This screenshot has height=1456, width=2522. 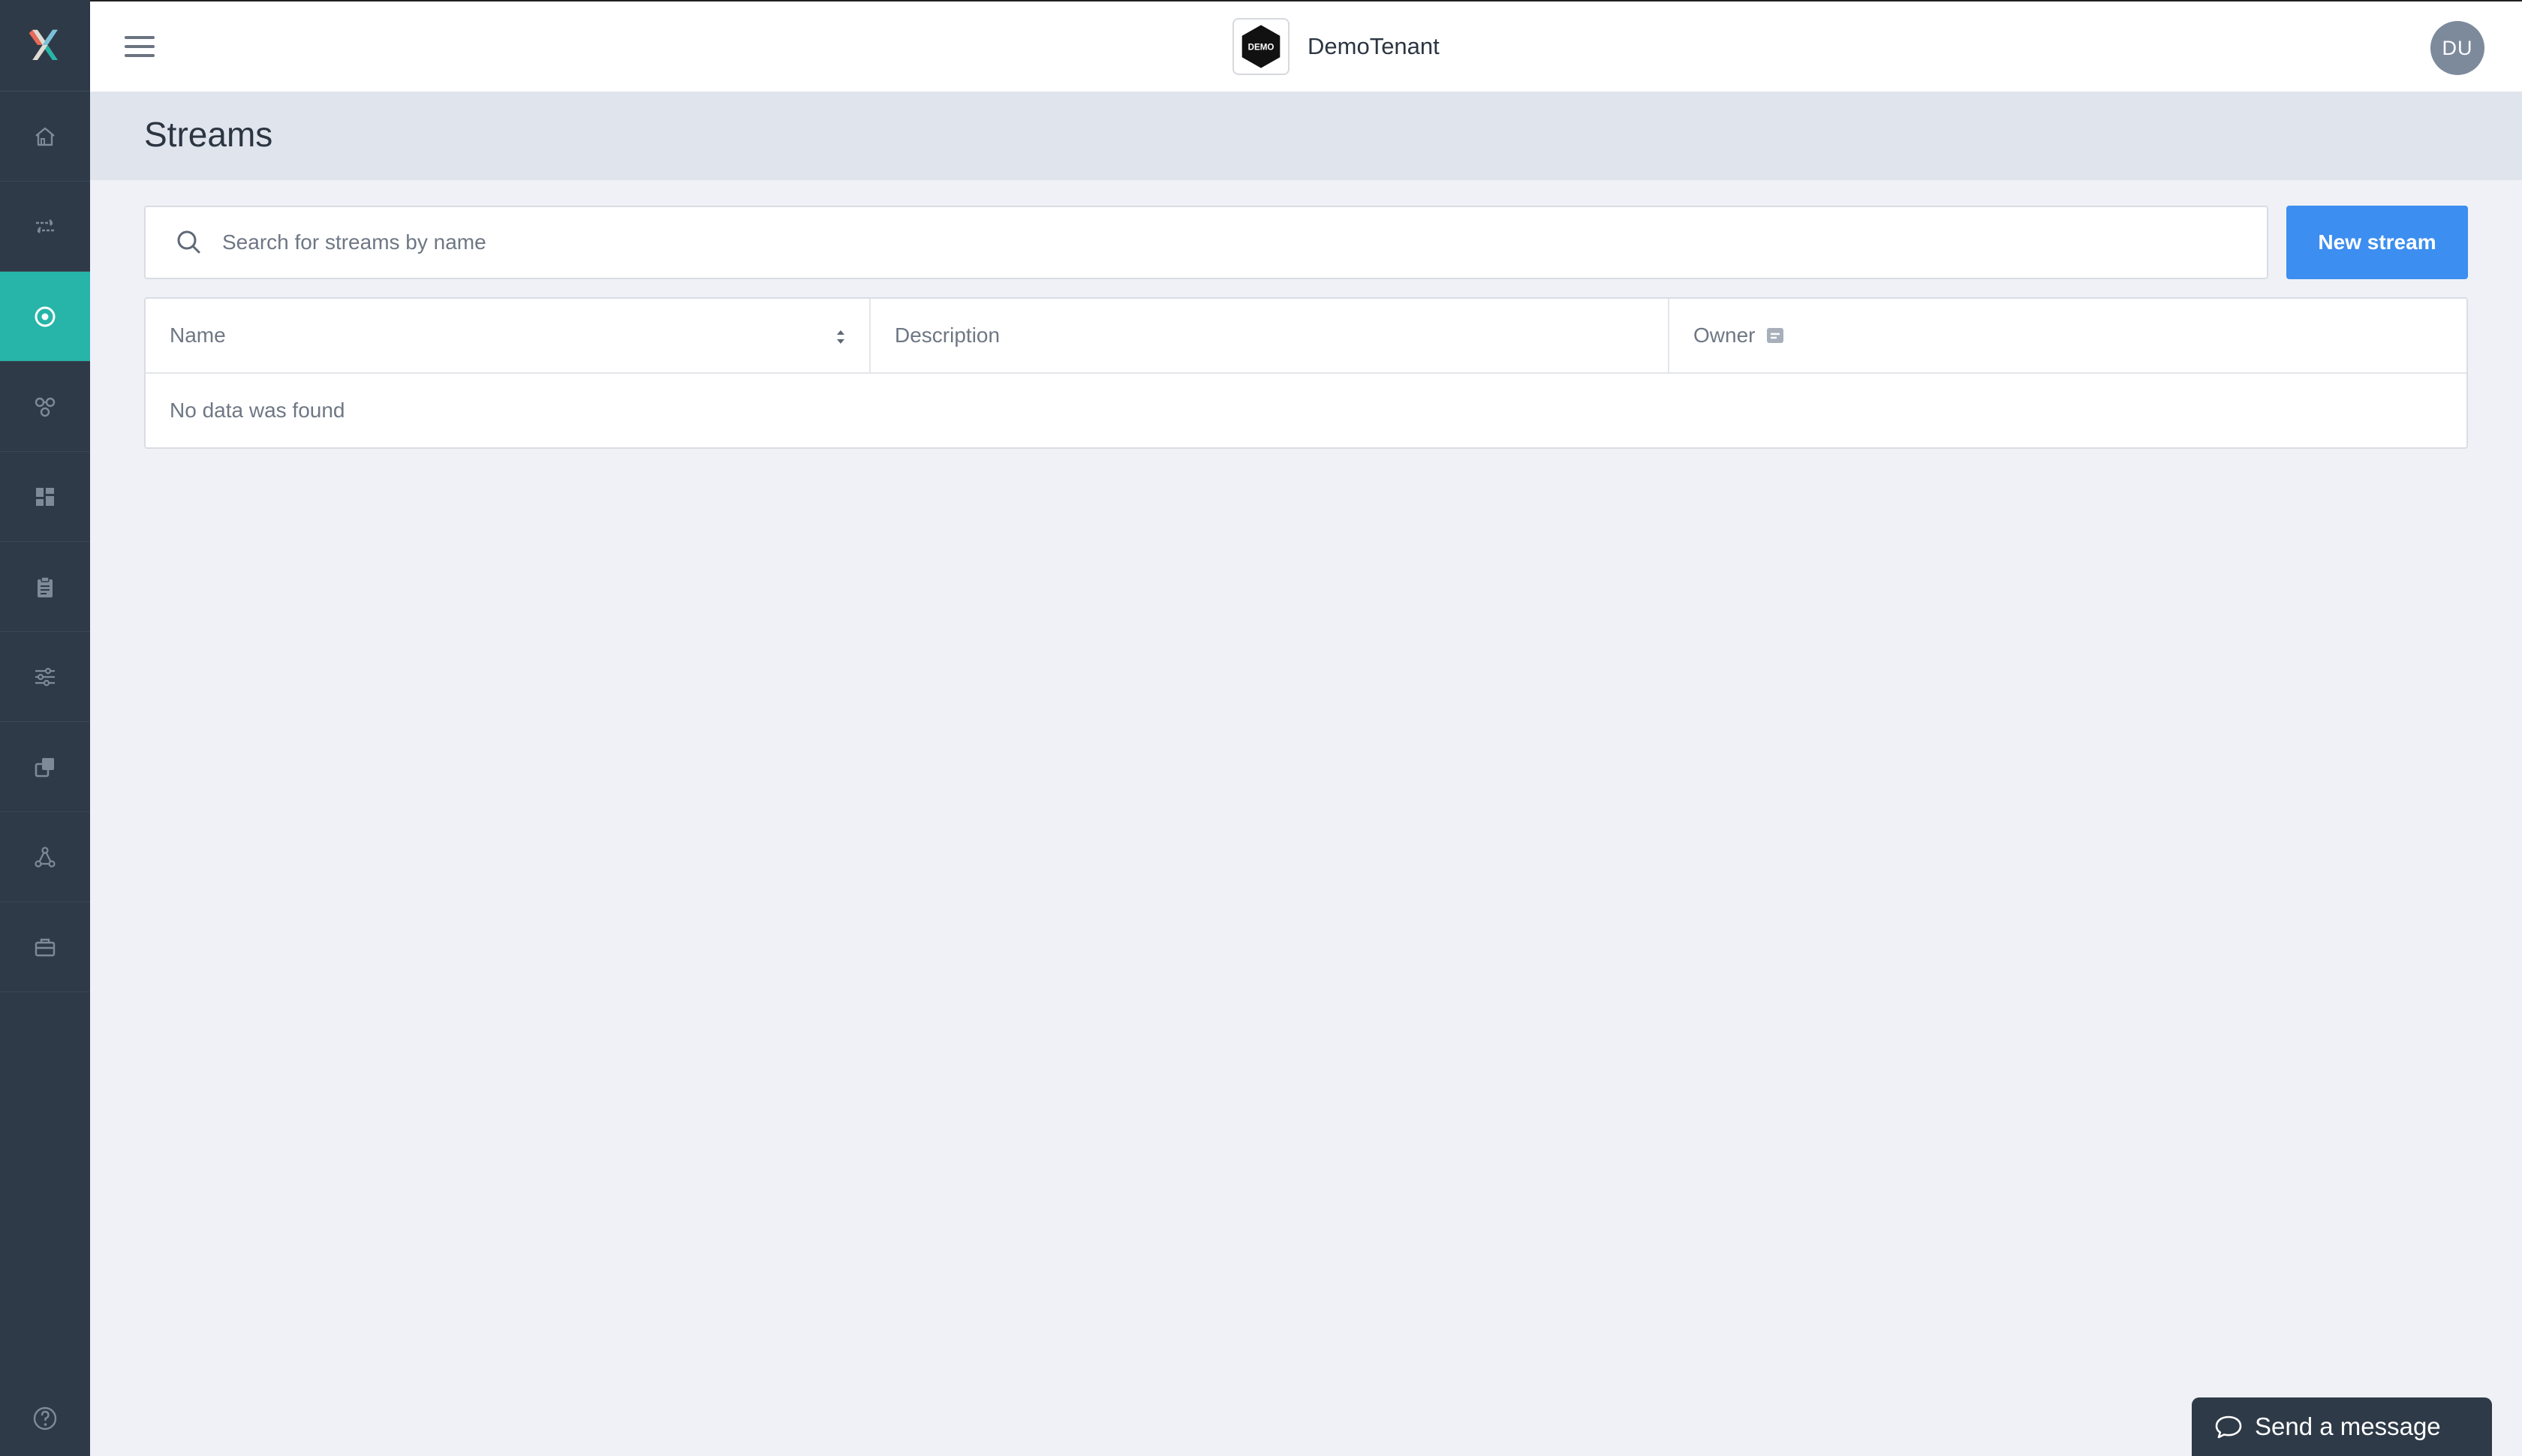 I want to click on sidebar, so click(x=45, y=728).